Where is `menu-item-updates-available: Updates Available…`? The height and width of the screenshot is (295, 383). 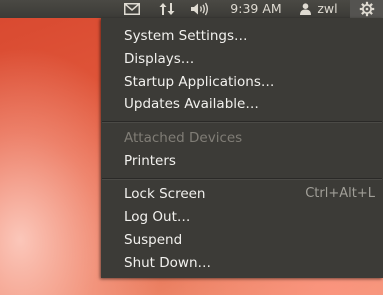 menu-item-updates-available: Updates Available… is located at coordinates (242, 104).